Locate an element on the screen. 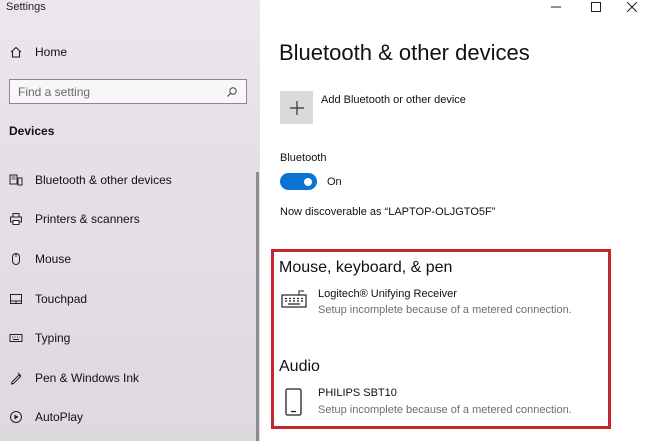 The height and width of the screenshot is (441, 650). sidebar-item-label: AutoPlay is located at coordinates (59, 417).